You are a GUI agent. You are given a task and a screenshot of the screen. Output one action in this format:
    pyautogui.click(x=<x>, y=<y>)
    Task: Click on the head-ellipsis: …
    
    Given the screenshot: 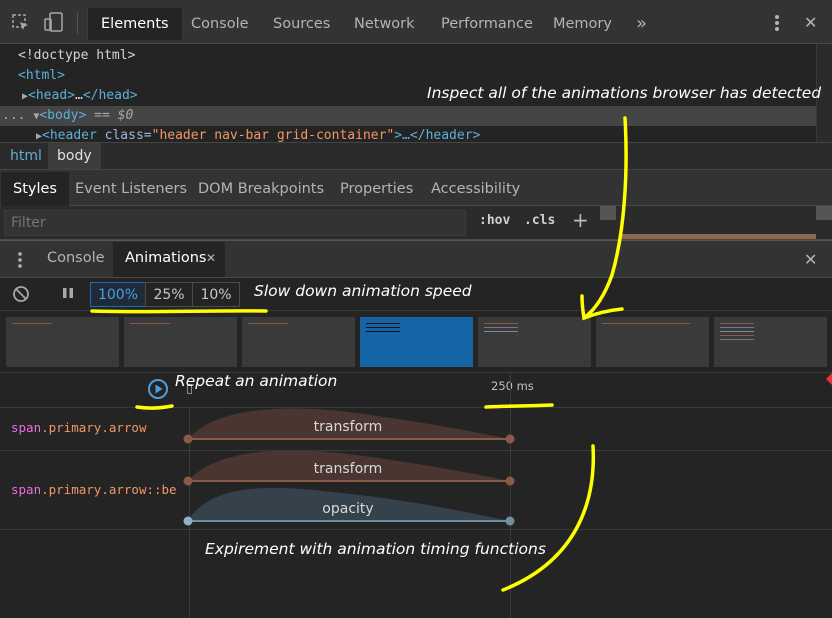 What is the action you would take?
    pyautogui.click(x=79, y=95)
    